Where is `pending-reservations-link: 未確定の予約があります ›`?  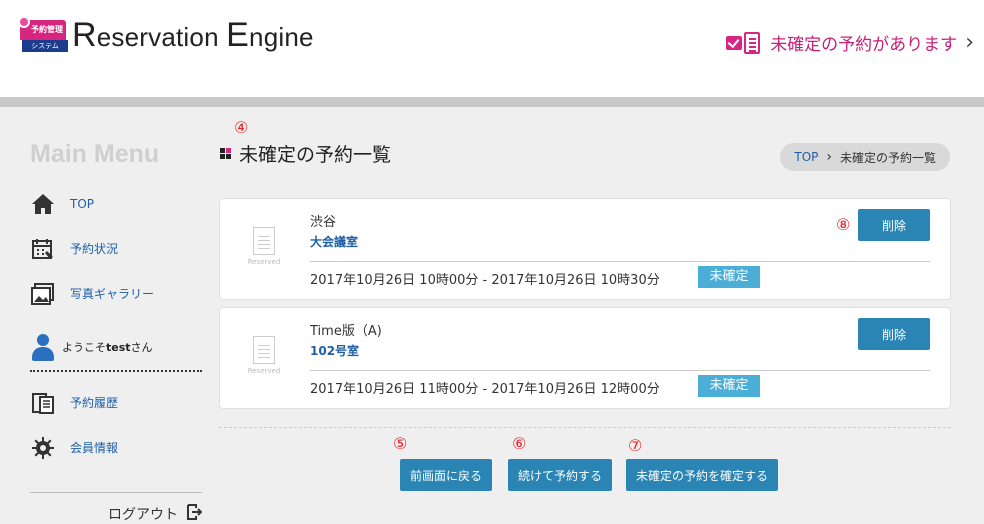 pending-reservations-link: 未確定の予約があります › is located at coordinates (850, 42).